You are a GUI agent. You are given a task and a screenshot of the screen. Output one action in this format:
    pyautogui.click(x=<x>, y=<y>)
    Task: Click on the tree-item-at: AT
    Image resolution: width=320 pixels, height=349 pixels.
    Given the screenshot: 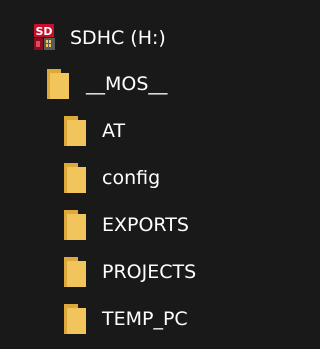 What is the action you would take?
    pyautogui.click(x=123, y=131)
    